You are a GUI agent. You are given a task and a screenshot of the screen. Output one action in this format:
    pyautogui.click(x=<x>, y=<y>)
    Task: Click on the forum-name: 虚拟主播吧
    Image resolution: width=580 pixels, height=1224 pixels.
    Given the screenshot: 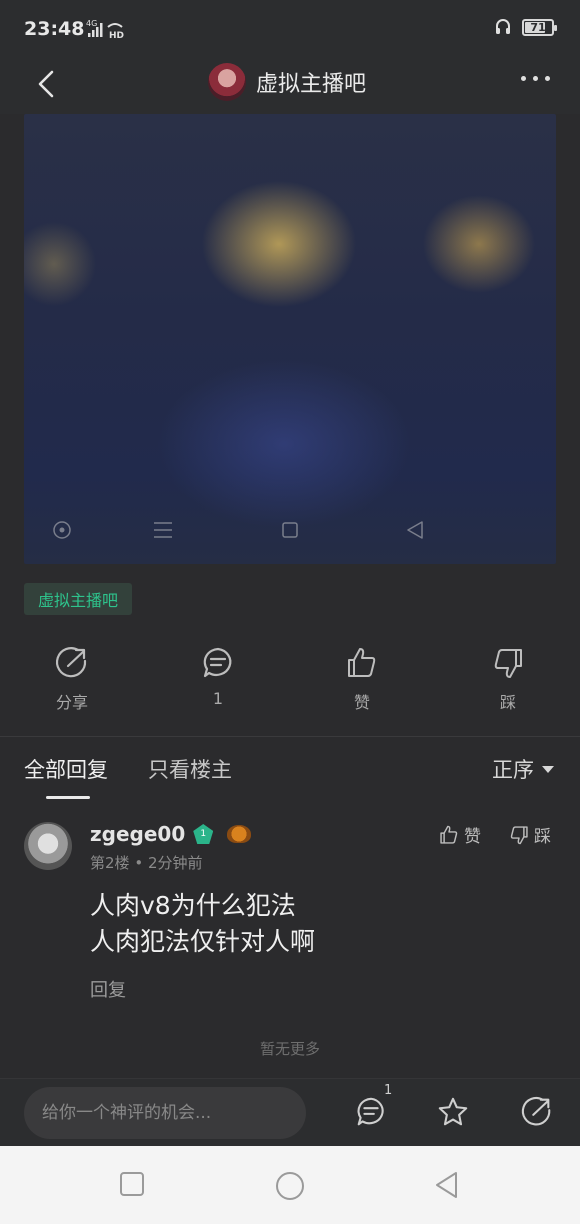 What is the action you would take?
    pyautogui.click(x=311, y=84)
    